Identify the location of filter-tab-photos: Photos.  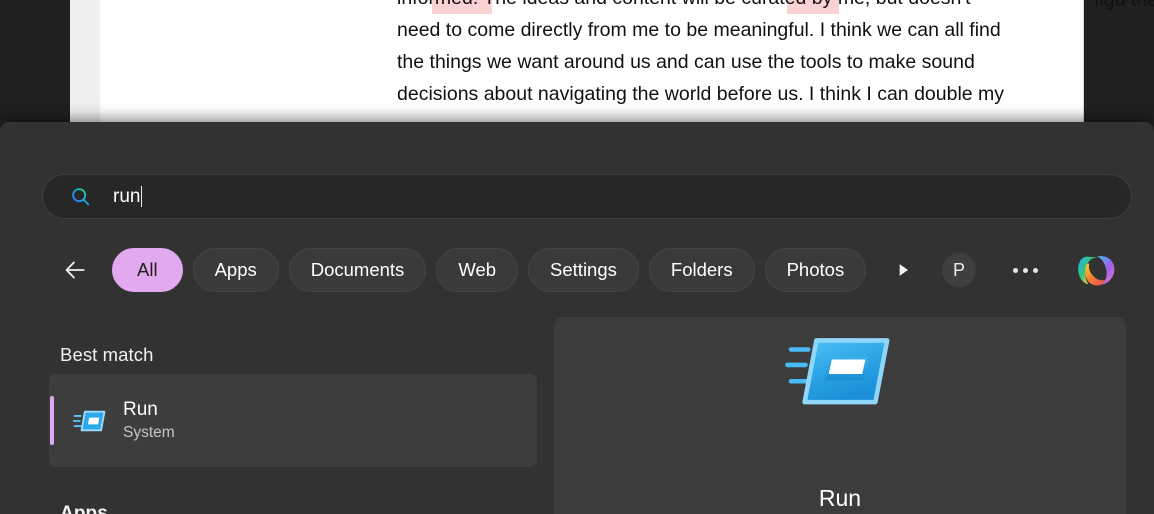
(815, 270).